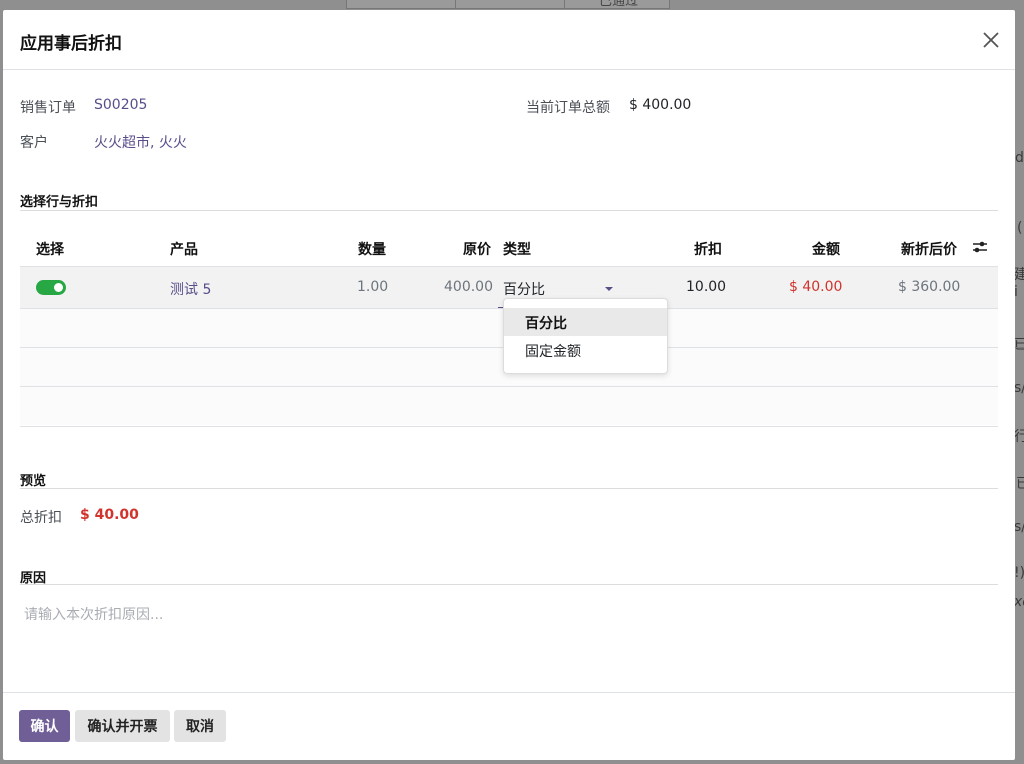 The image size is (1024, 764). I want to click on total-discount-label: 总折扣, so click(41, 518).